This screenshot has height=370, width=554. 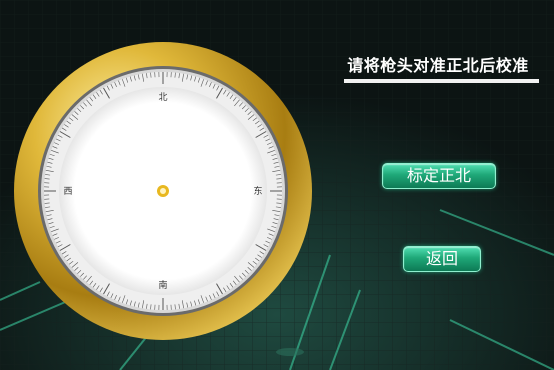 What do you see at coordinates (257, 191) in the screenshot?
I see `east-label: 东` at bounding box center [257, 191].